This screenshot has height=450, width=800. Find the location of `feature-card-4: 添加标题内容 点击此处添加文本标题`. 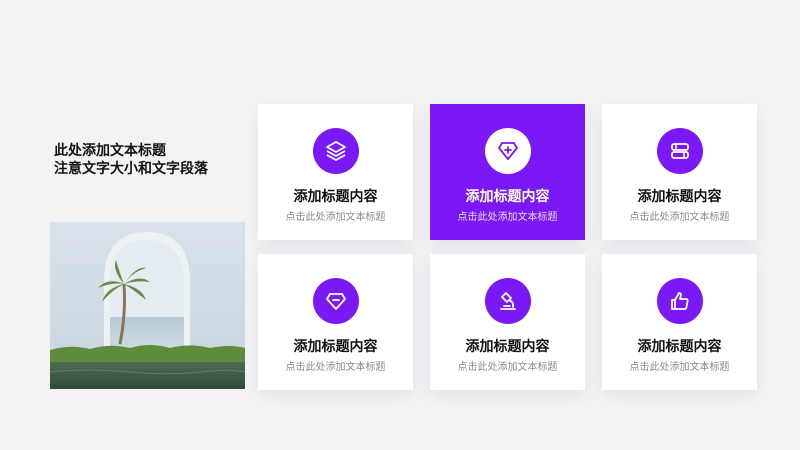

feature-card-4: 添加标题内容 点击此处添加文本标题 is located at coordinates (335, 322).